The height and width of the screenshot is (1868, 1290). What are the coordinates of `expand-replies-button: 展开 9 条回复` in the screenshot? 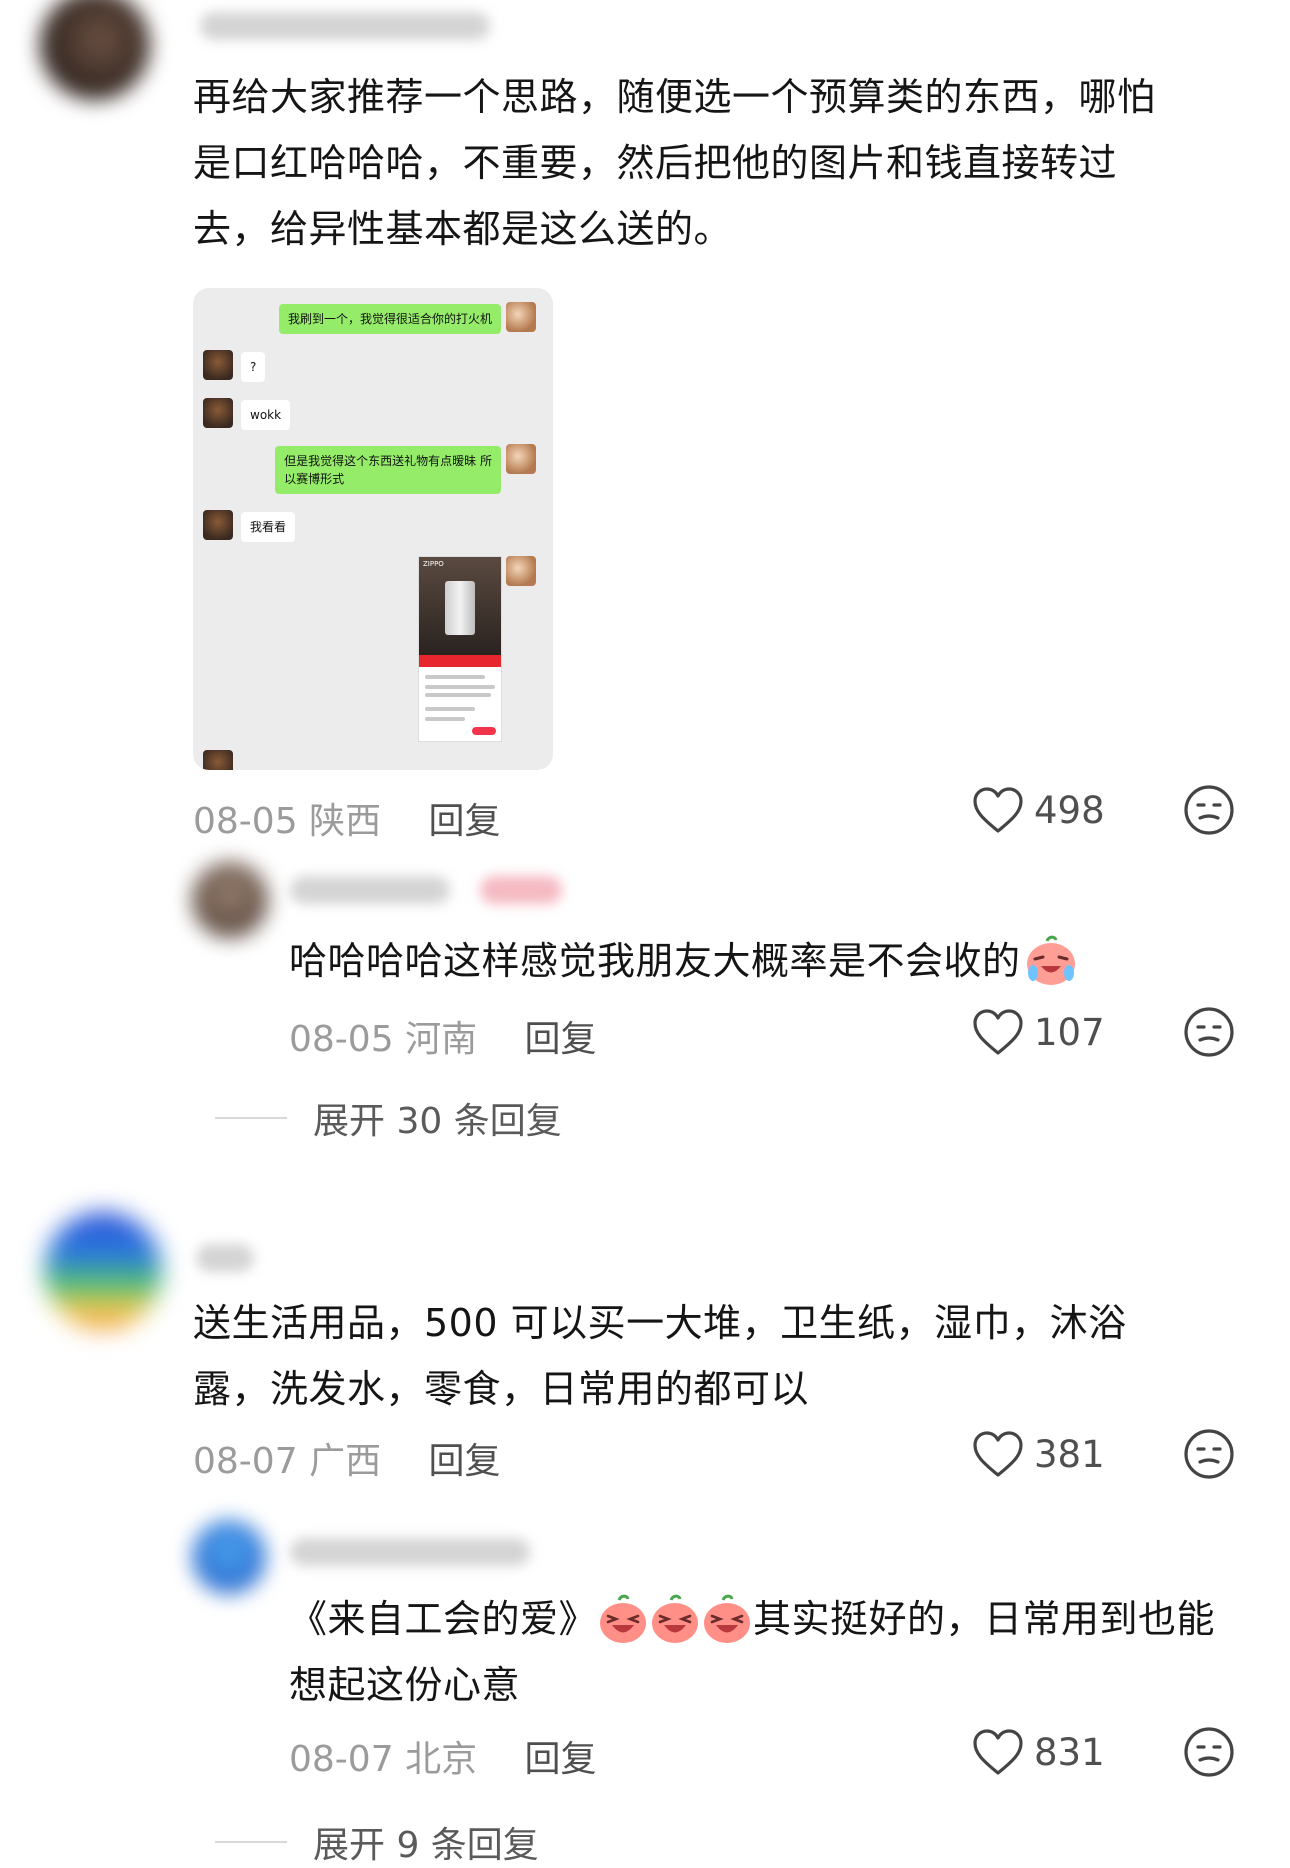 It's located at (377, 1842).